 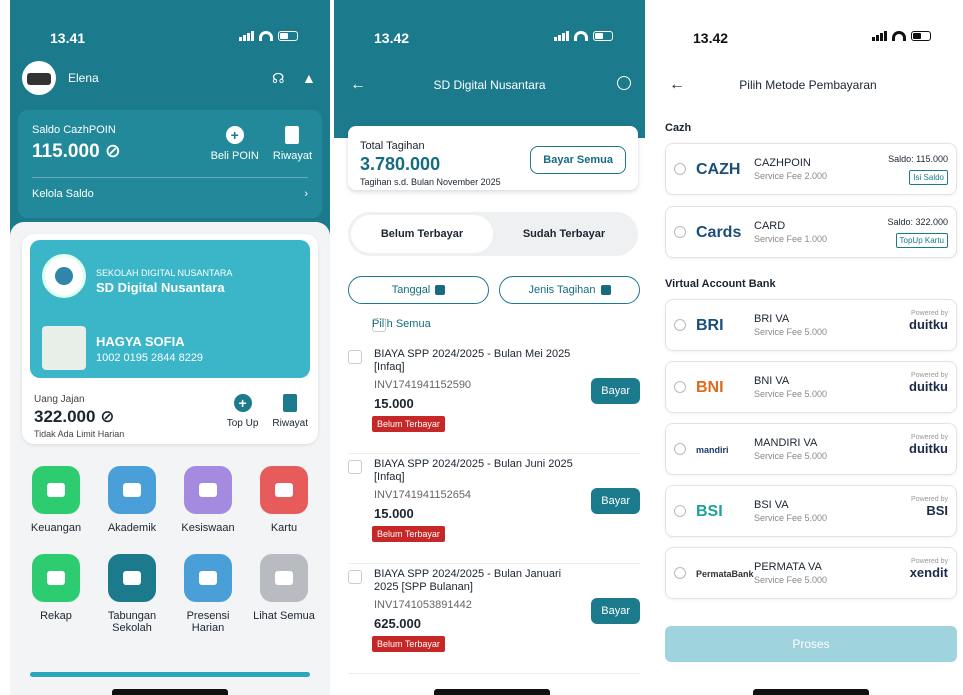 What do you see at coordinates (928, 324) in the screenshot?
I see `provider-brand: duitku` at bounding box center [928, 324].